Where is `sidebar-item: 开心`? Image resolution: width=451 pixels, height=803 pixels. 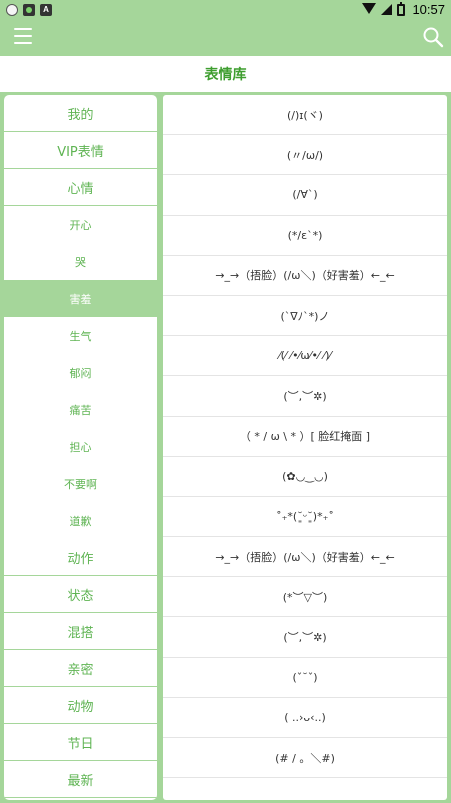
sidebar-item: 开心 is located at coordinates (80, 224).